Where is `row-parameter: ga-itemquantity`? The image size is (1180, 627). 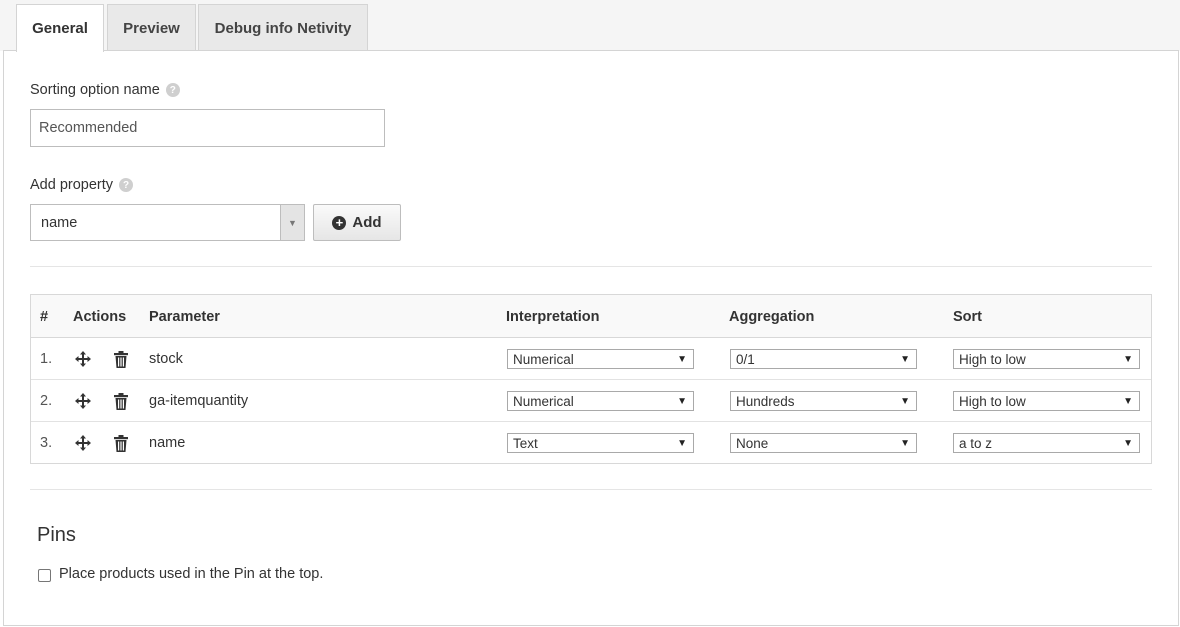
row-parameter: ga-itemquantity is located at coordinates (199, 401).